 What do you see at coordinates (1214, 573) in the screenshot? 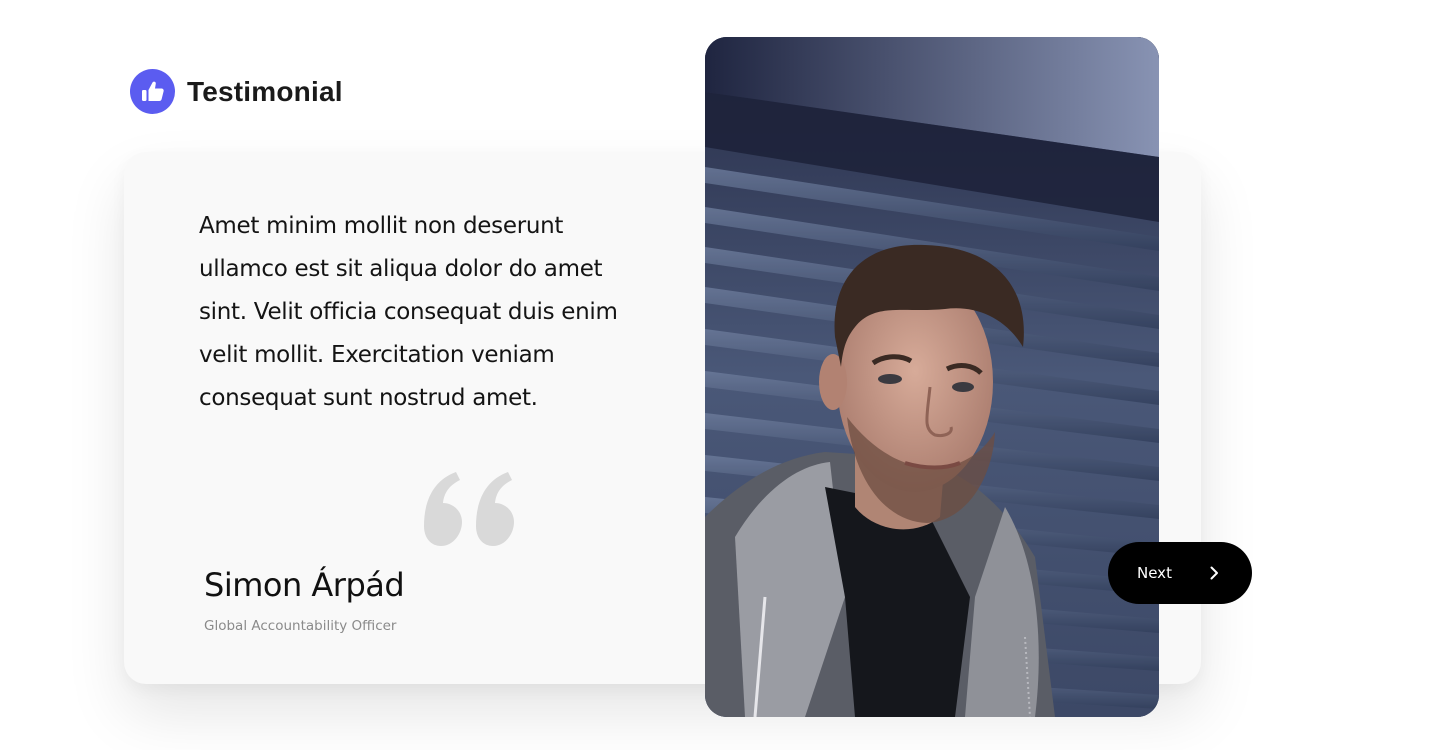
I see `chevron-right-icon` at bounding box center [1214, 573].